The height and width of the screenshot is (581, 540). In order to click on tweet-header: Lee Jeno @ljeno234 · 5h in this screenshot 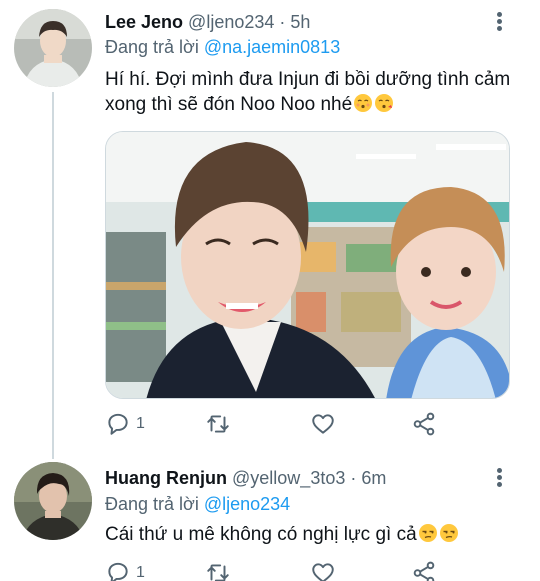, I will do `click(207, 22)`.